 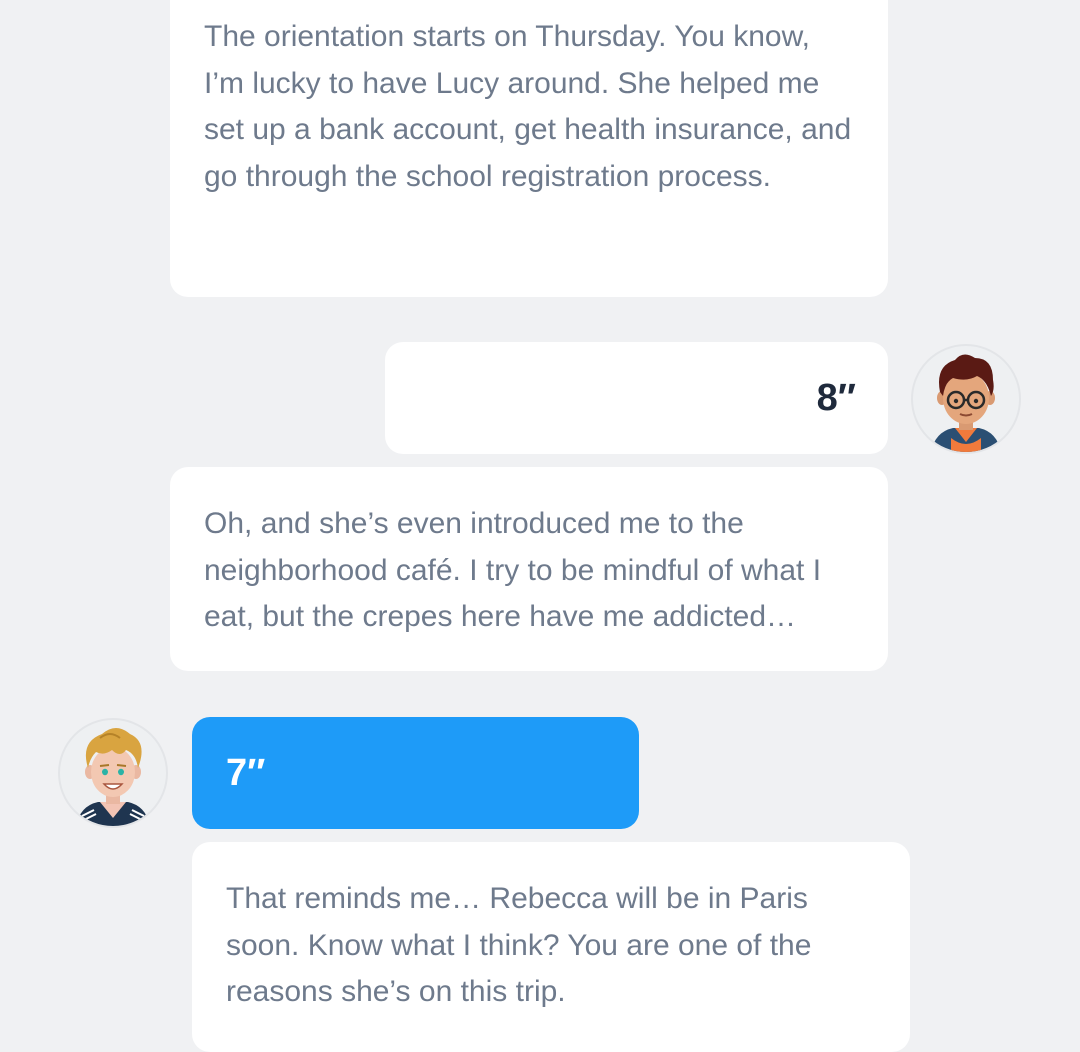 What do you see at coordinates (246, 772) in the screenshot?
I see `audio-duration: 7″` at bounding box center [246, 772].